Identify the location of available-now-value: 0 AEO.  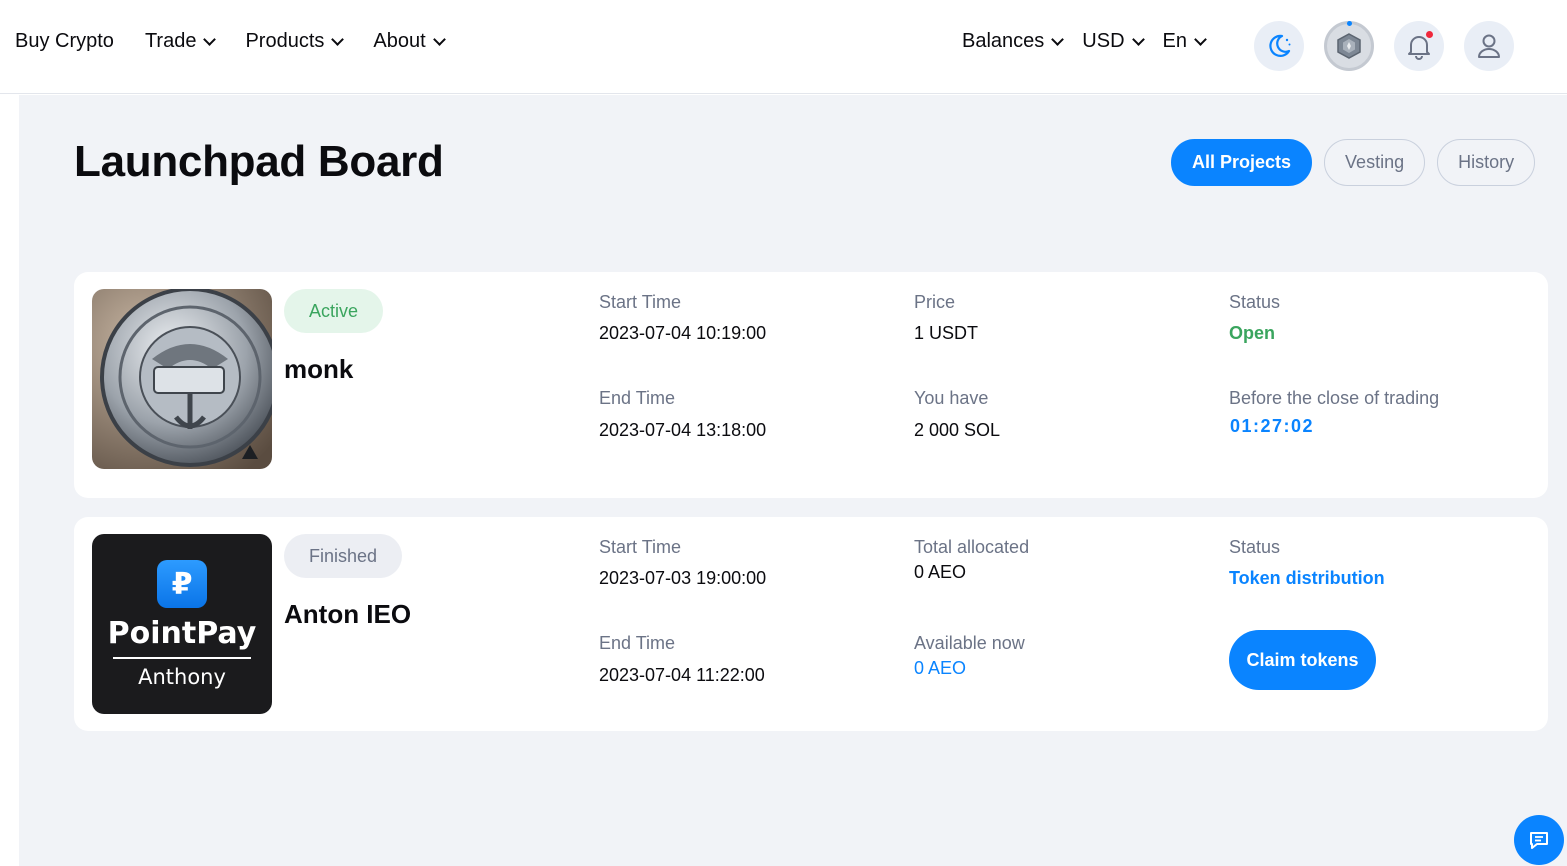
(940, 668).